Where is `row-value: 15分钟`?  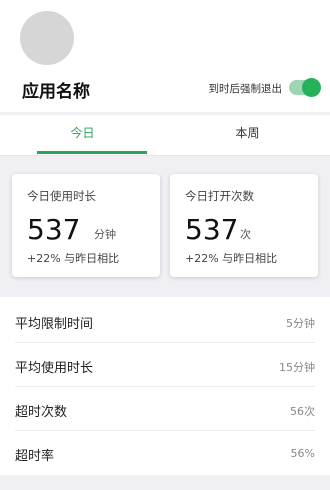
row-value: 15分钟 is located at coordinates (297, 367).